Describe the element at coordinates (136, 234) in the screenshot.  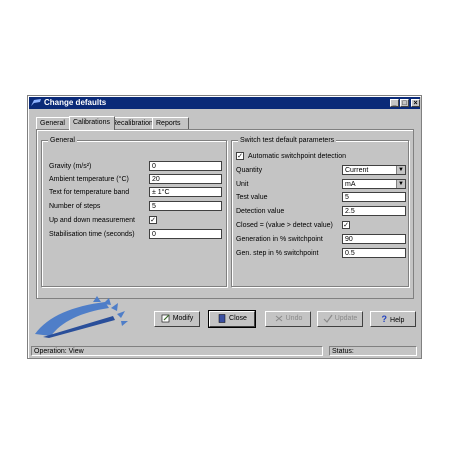
I see `stabilisation-row: Stabilisation time (seconds) 0` at that location.